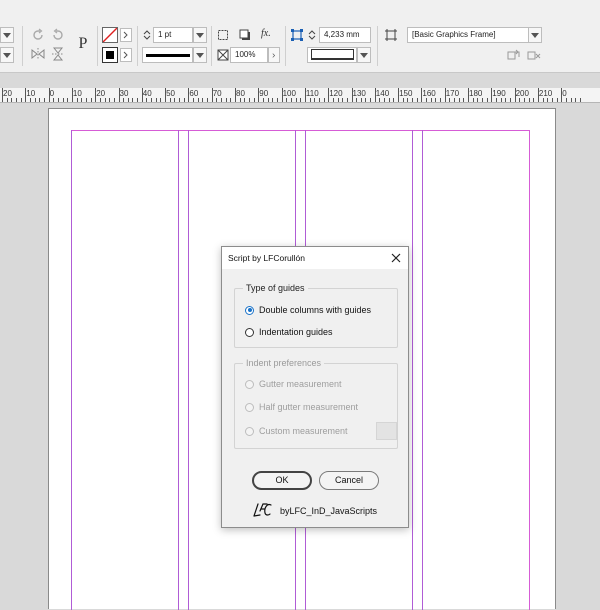 The height and width of the screenshot is (610, 600). I want to click on radio-label: Half gutter measurement, so click(309, 407).